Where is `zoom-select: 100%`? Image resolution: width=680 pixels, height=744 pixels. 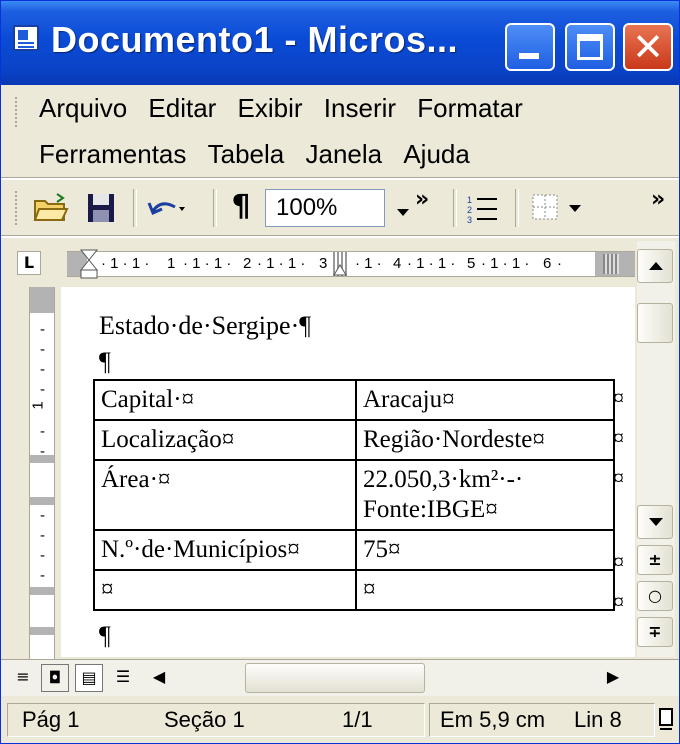
zoom-select: 100% is located at coordinates (325, 208).